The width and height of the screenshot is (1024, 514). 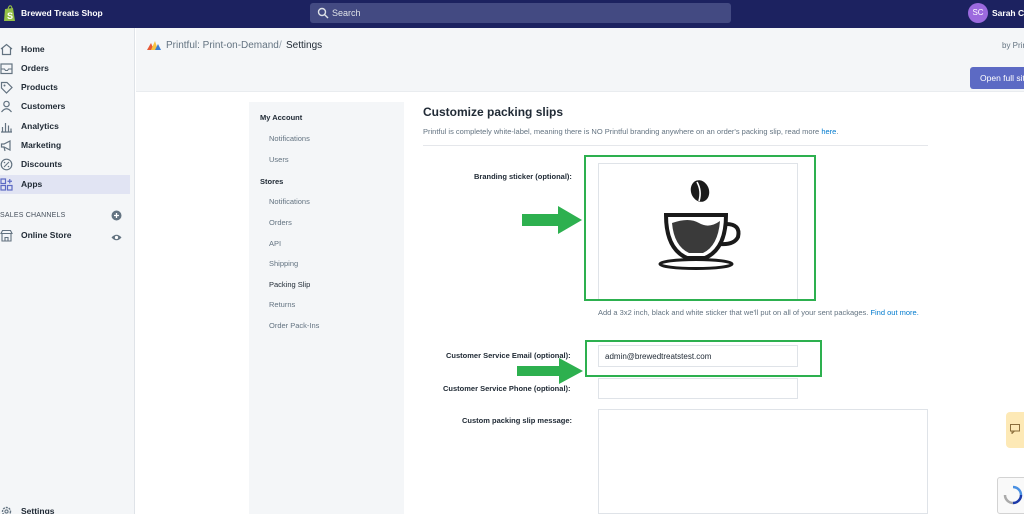 I want to click on sidebar-item-orders: Orders, so click(x=65, y=68).